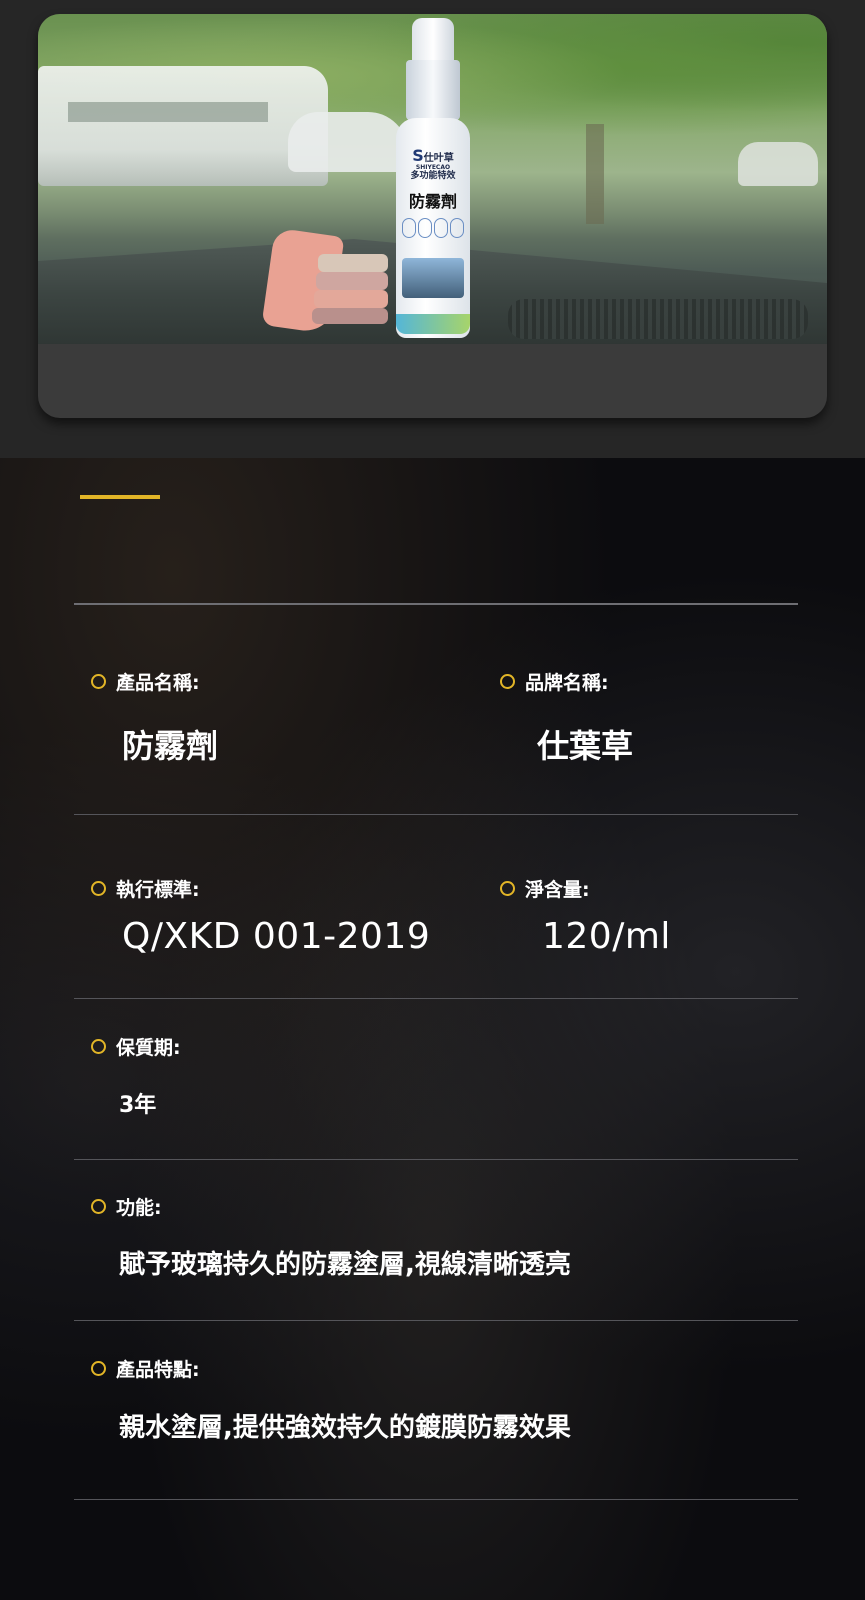 Image resolution: width=865 pixels, height=1600 pixels. Describe the element at coordinates (432, 201) in the screenshot. I see `bottle-product-name: 防霧劑` at that location.